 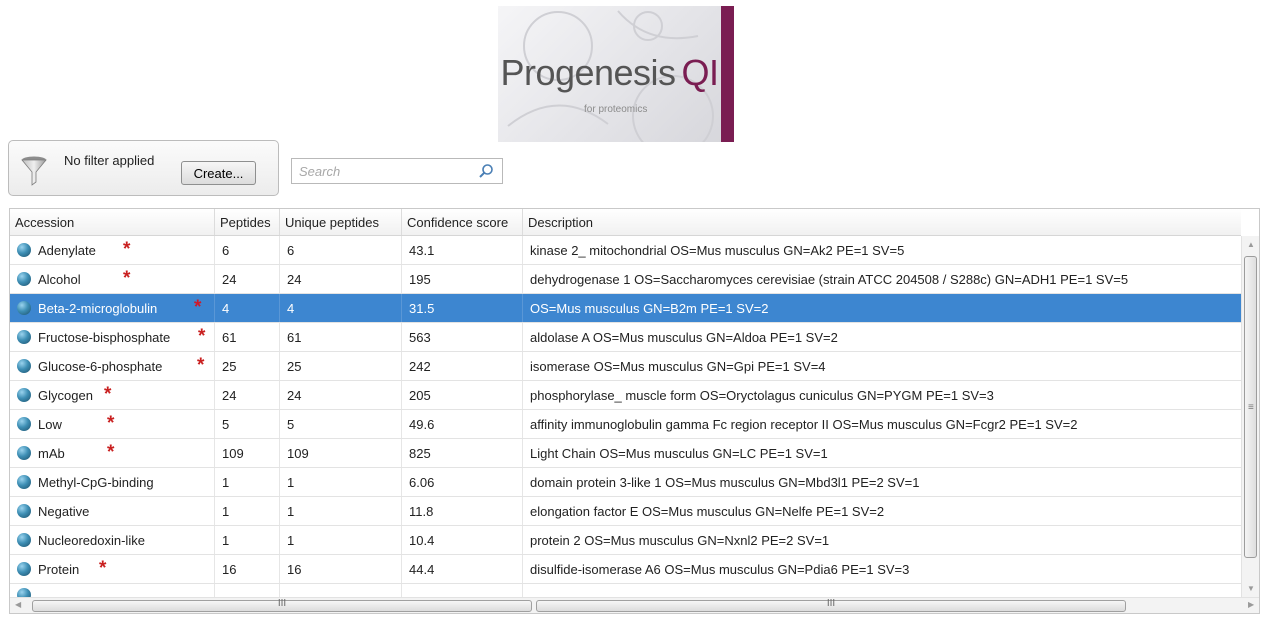 I want to click on confidence-score-cell: 10.4, so click(x=462, y=540).